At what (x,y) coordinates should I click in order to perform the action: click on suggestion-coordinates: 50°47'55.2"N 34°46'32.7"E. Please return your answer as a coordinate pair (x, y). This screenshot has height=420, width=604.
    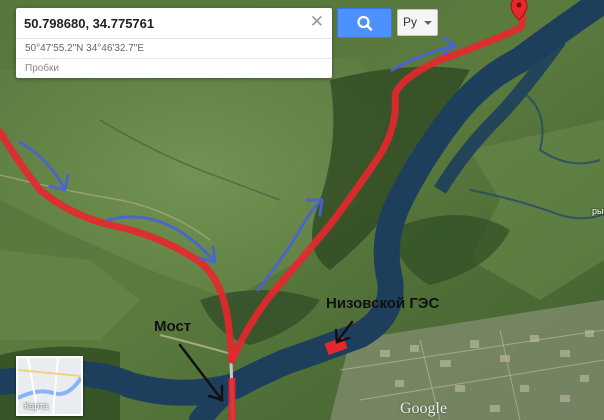
    Looking at the image, I should click on (174, 47).